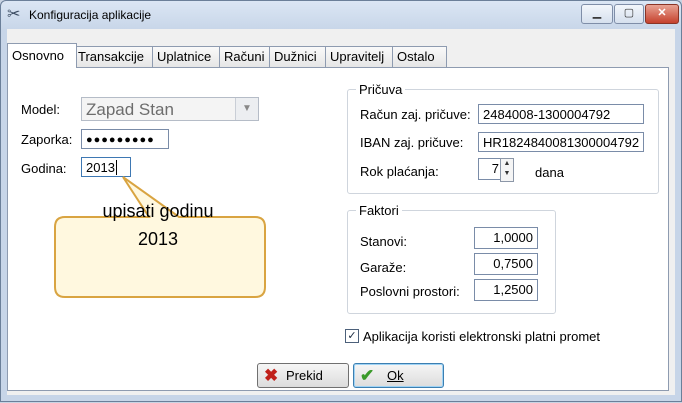  What do you see at coordinates (549, 172) in the screenshot?
I see `due-days-unit: dana` at bounding box center [549, 172].